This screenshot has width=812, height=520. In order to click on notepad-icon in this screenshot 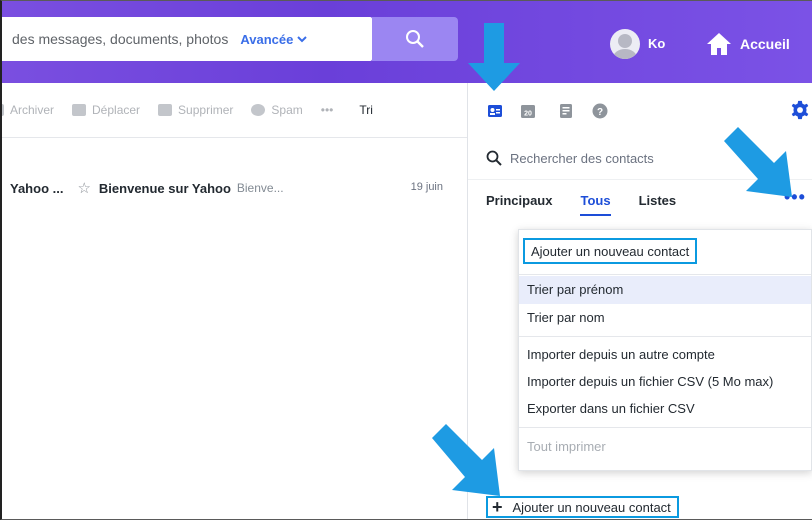, I will do `click(566, 111)`.